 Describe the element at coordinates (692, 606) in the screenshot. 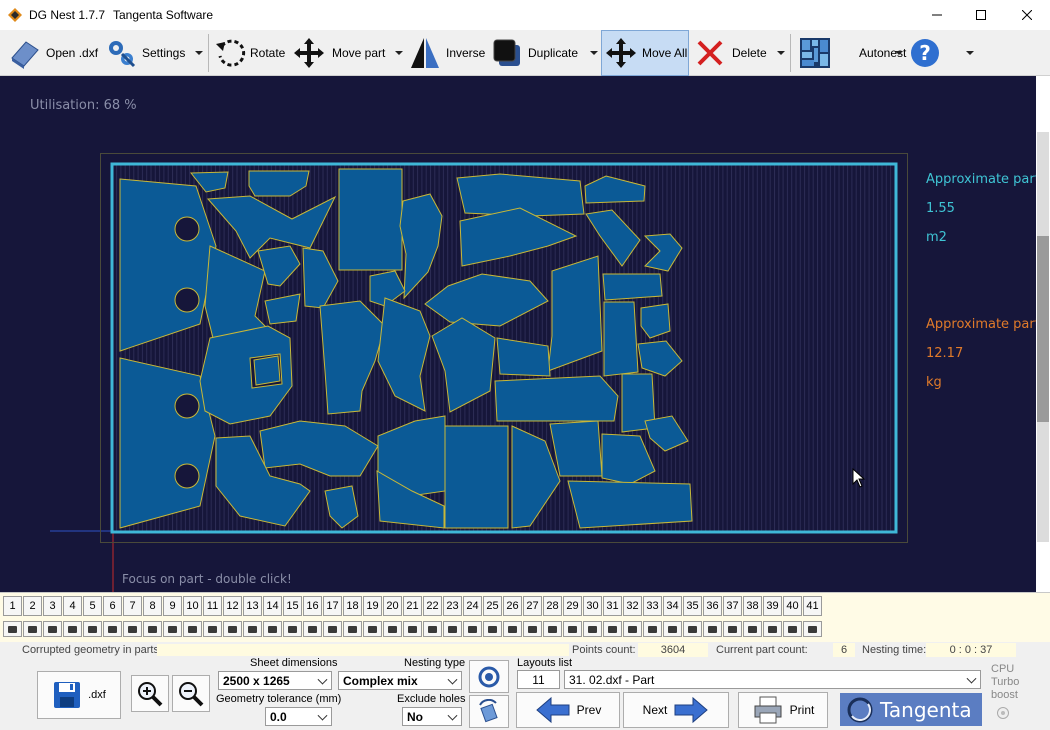

I see `layout-tab: 35` at that location.